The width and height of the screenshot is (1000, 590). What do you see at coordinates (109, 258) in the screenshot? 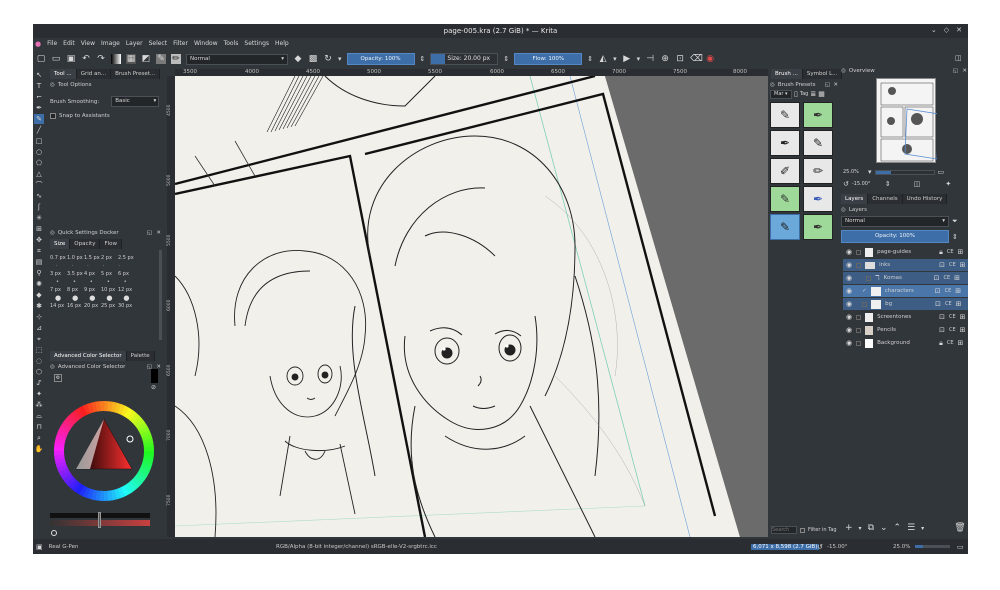
I see `size-option: 2 px` at bounding box center [109, 258].